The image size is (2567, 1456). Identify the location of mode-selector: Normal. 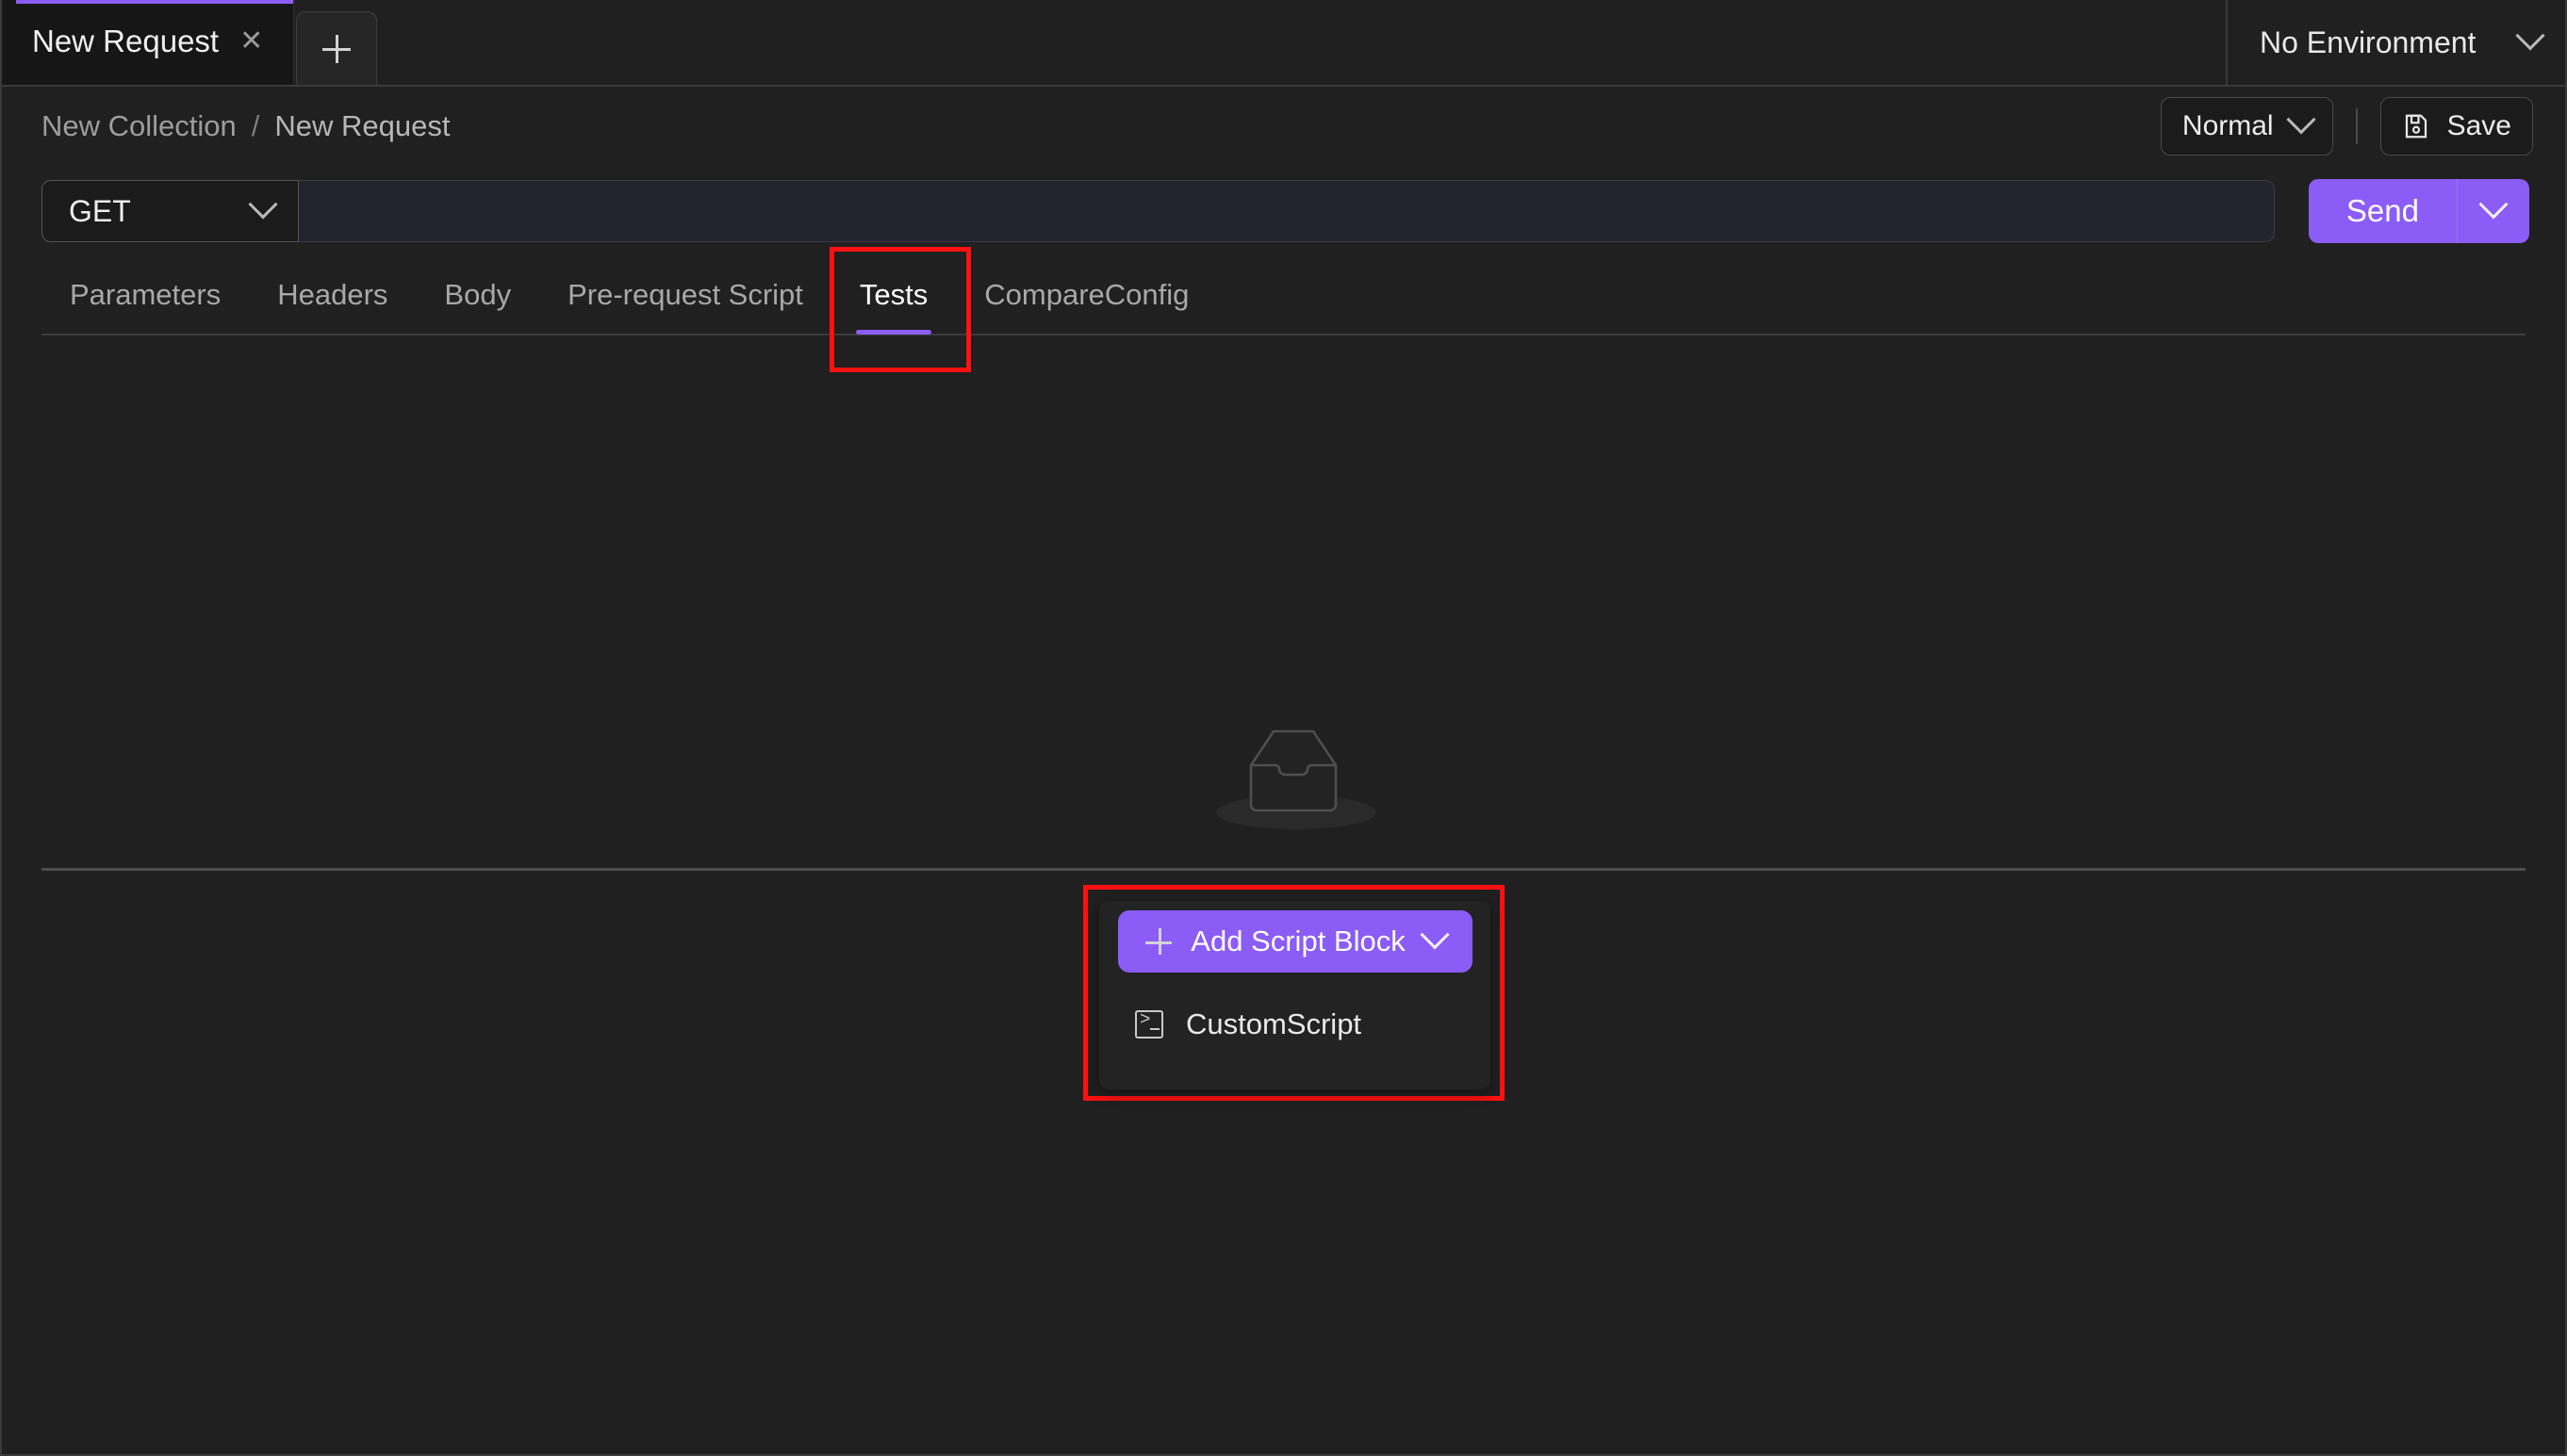
(2247, 126).